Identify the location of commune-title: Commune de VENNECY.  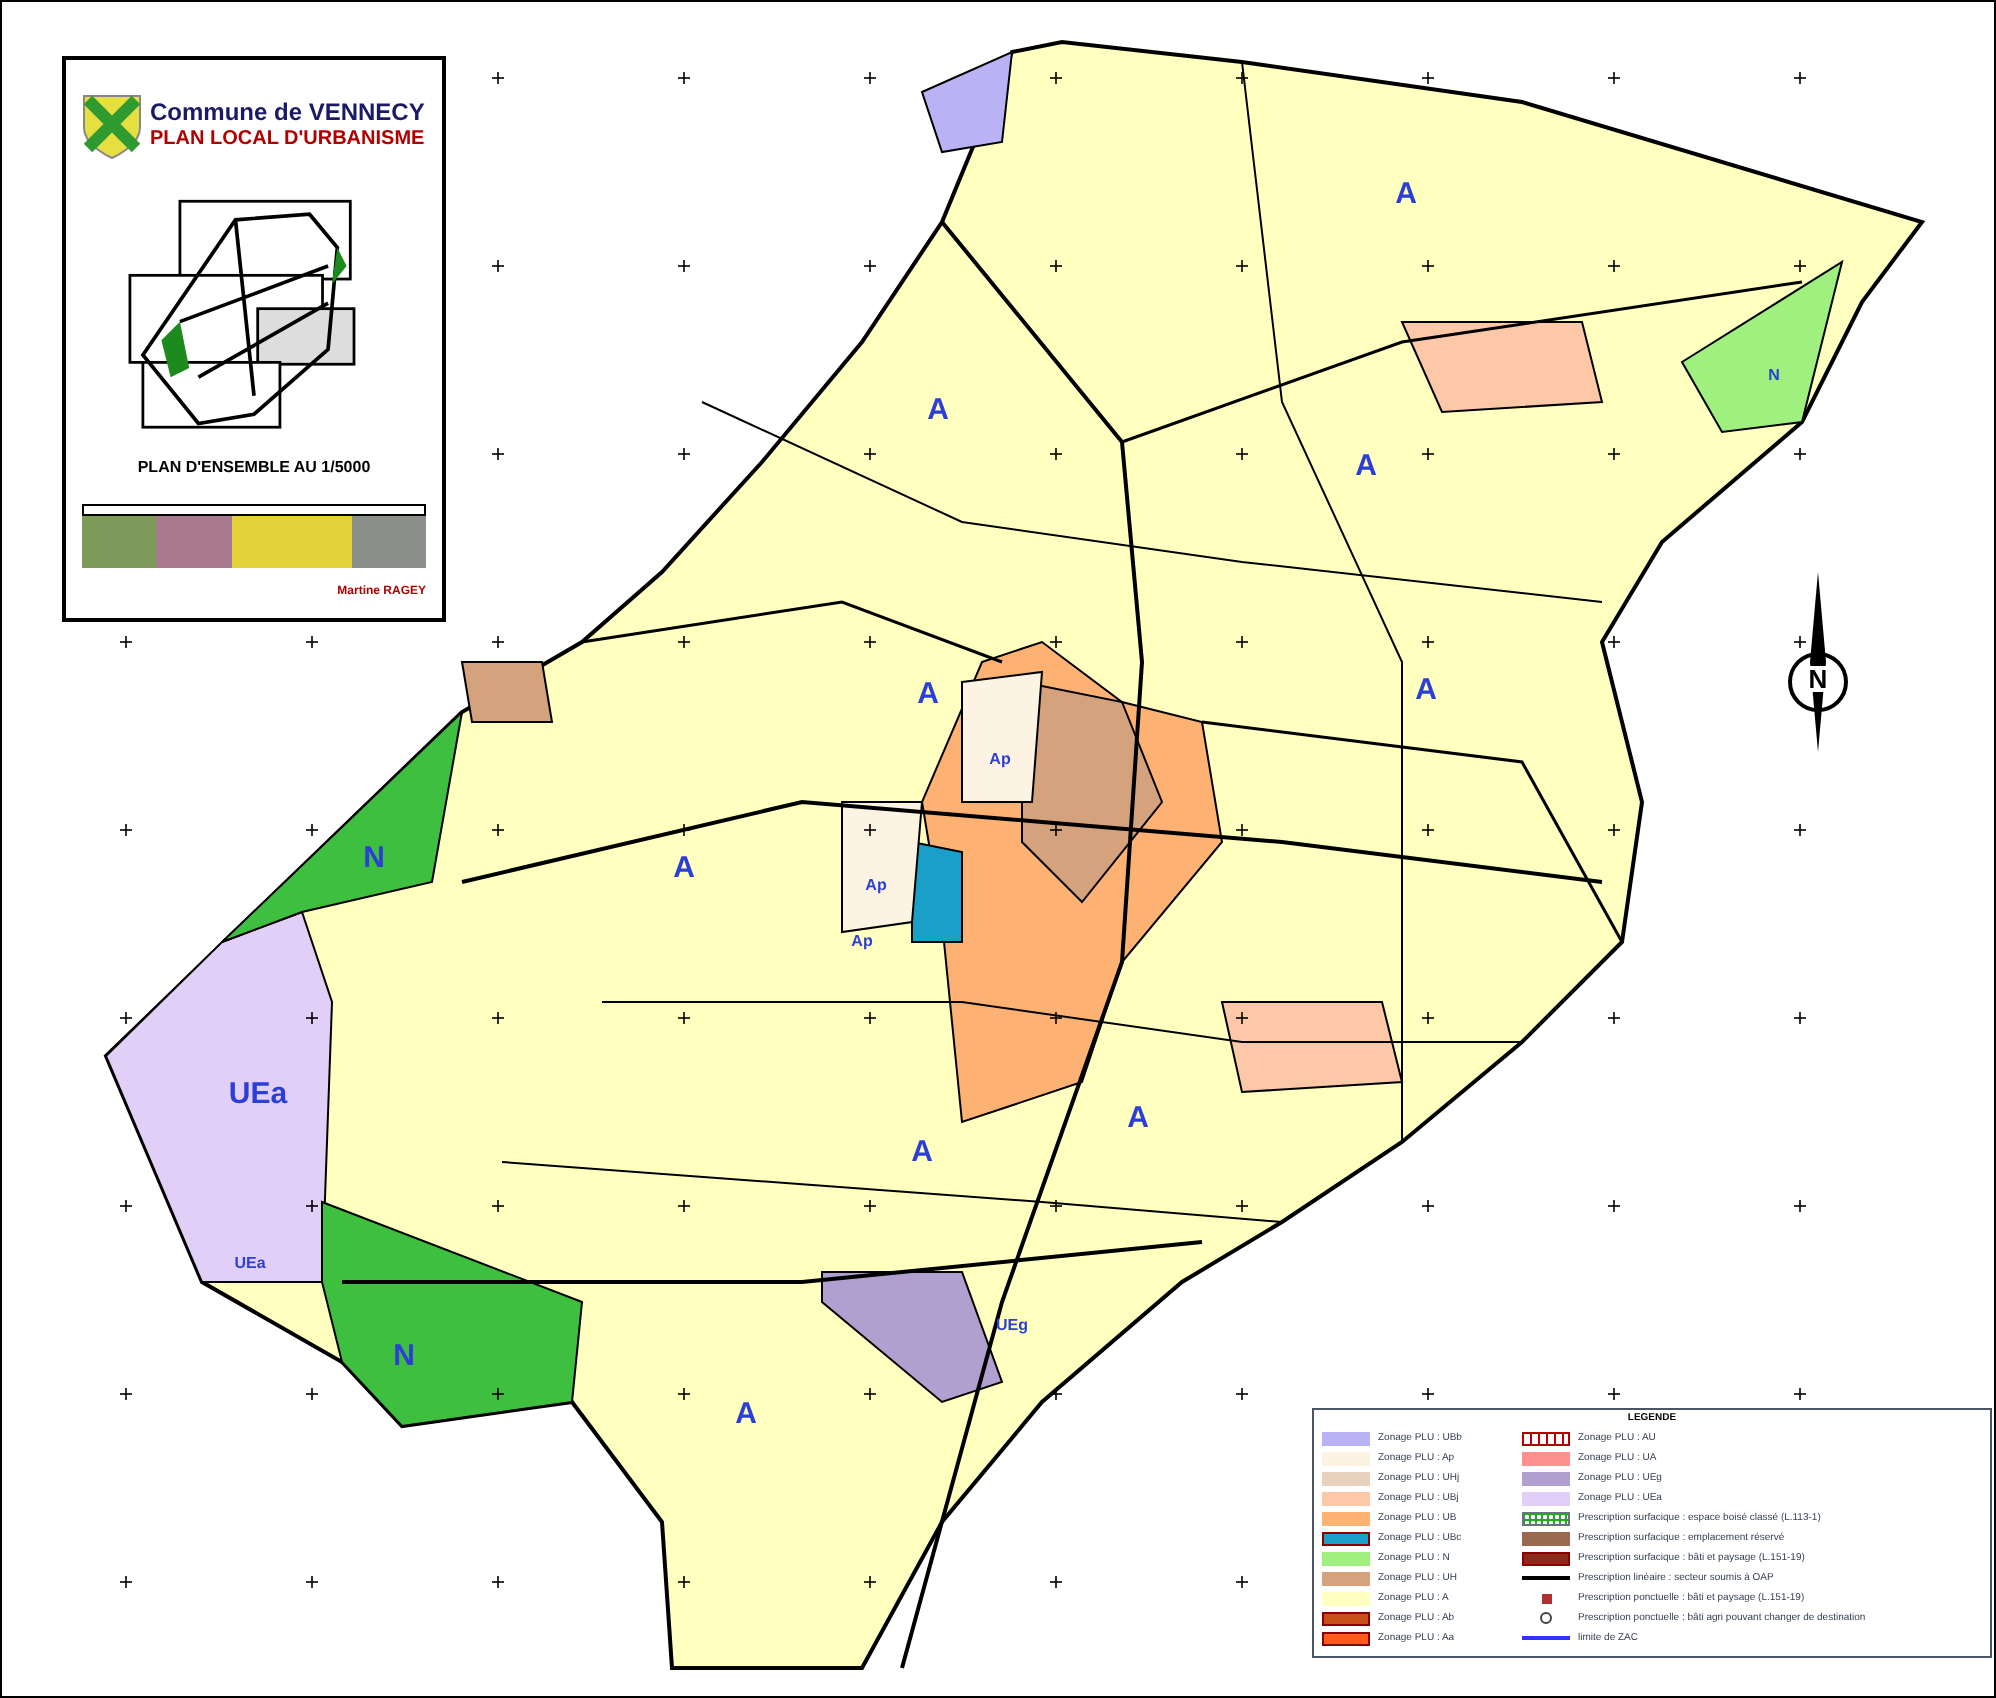
(287, 113).